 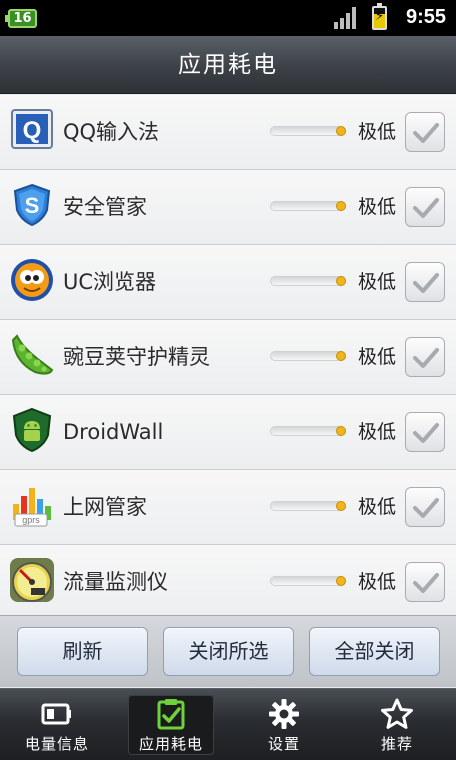 I want to click on speedometer-icon, so click(x=32, y=580).